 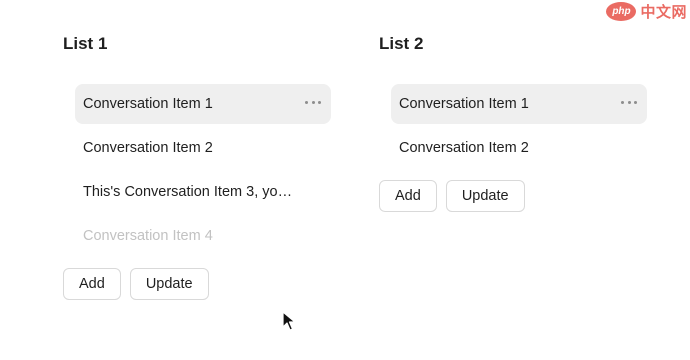 I want to click on list-2-conversations: Conversation Item 1 Conversation Item 2, so click(x=519, y=128).